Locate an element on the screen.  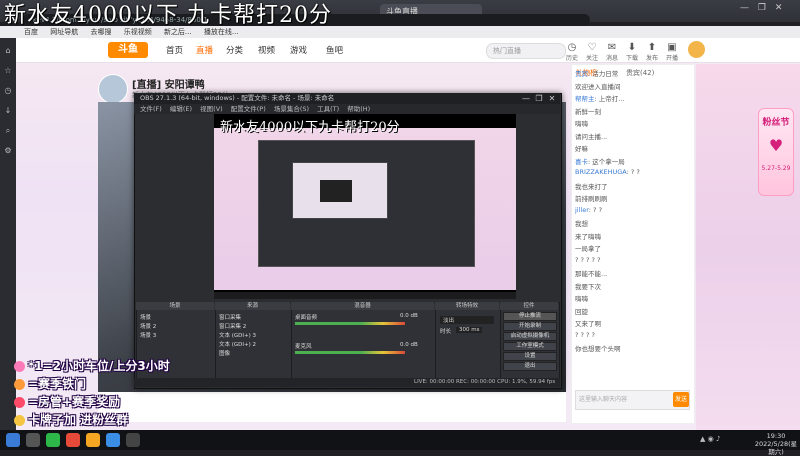
obs-menu-help: 帮助(H) is located at coordinates (358, 109).